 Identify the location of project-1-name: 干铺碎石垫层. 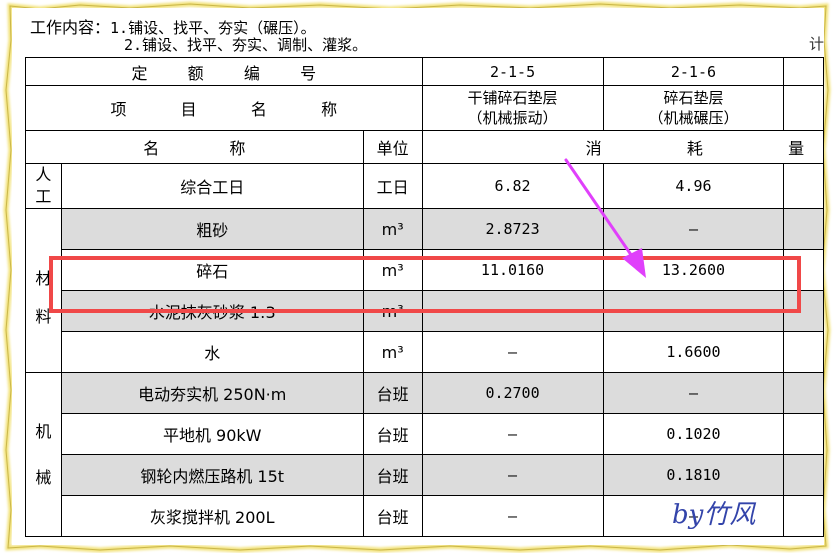
(512, 98).